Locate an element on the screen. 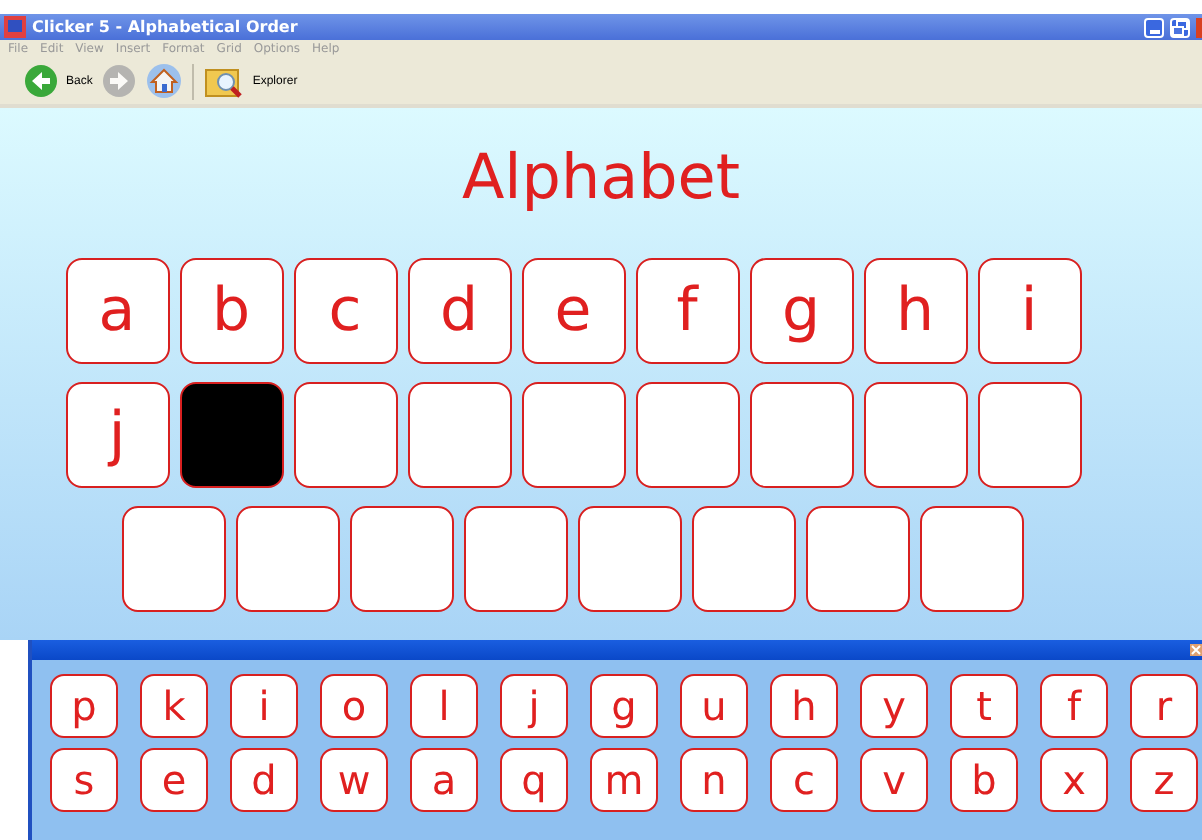 This screenshot has width=1202, height=840. letter-cell: d is located at coordinates (459, 311).